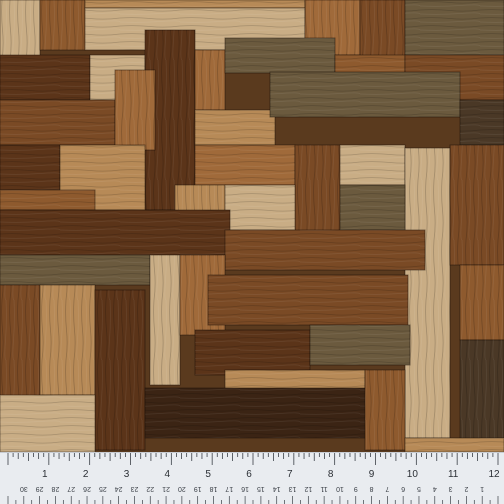 The height and width of the screenshot is (504, 504). I want to click on ruler-cm-label: 30, so click(24, 488).